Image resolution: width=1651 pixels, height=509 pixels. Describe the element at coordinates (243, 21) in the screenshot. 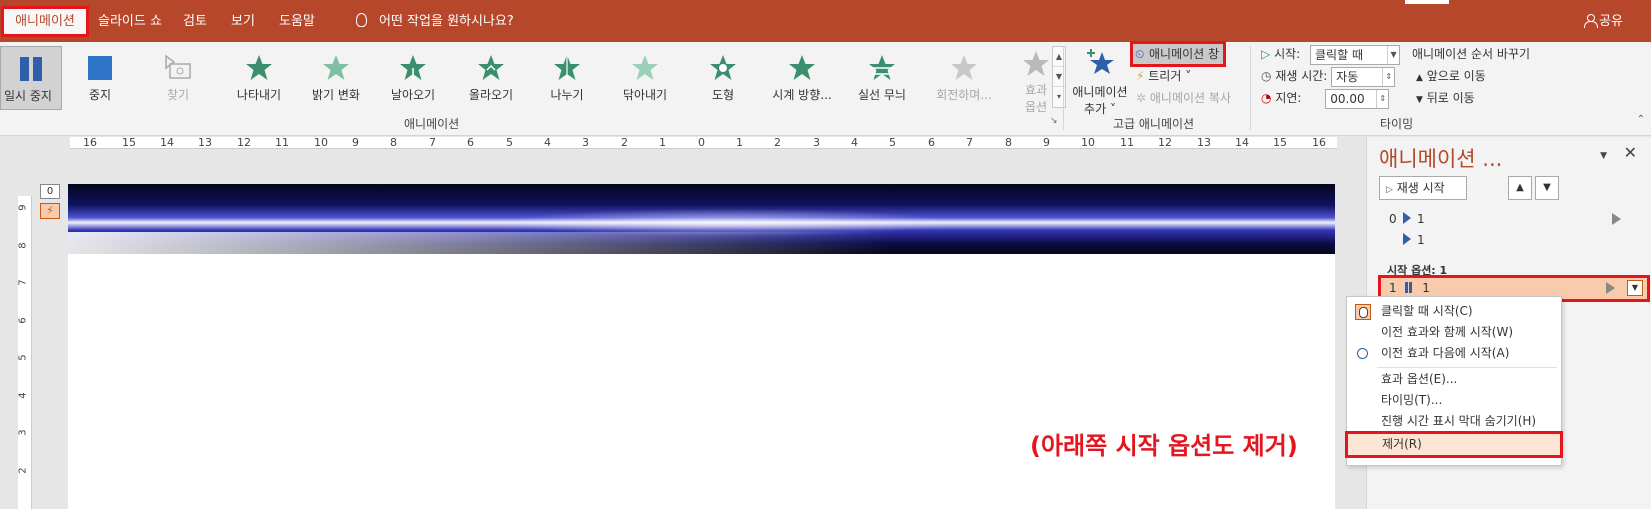

I see `tab-view: 보기` at that location.